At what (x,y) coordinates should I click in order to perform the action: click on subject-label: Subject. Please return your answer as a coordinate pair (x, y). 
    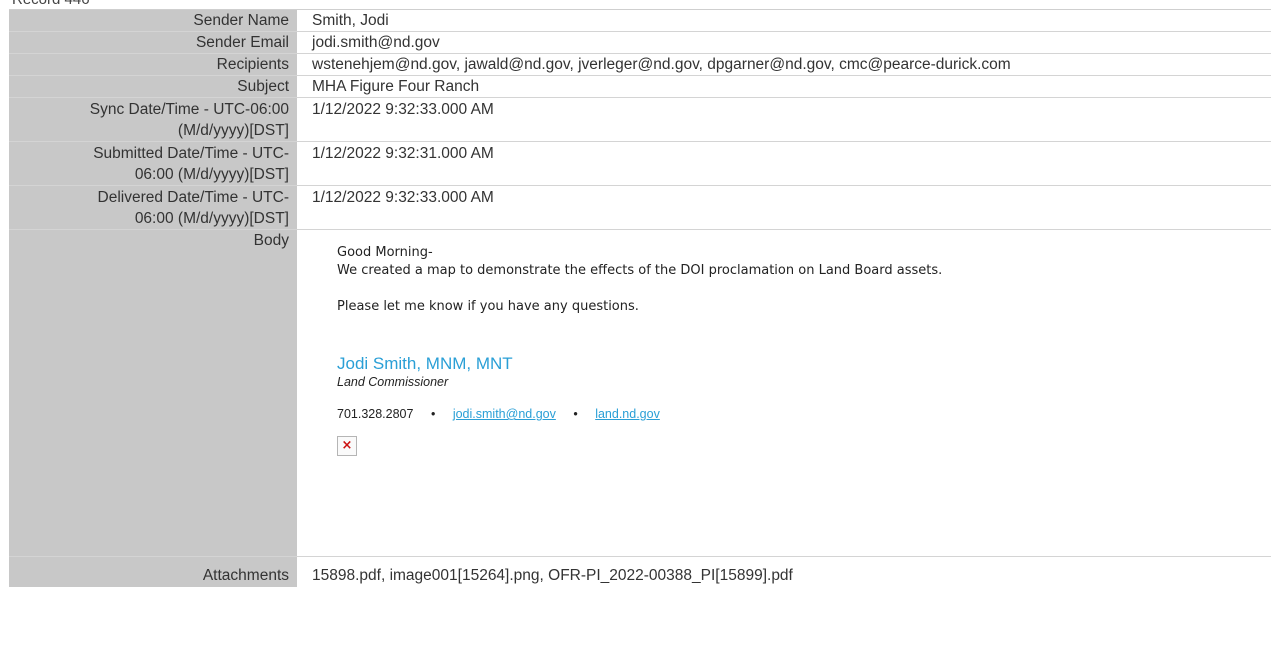
    Looking at the image, I should click on (153, 86).